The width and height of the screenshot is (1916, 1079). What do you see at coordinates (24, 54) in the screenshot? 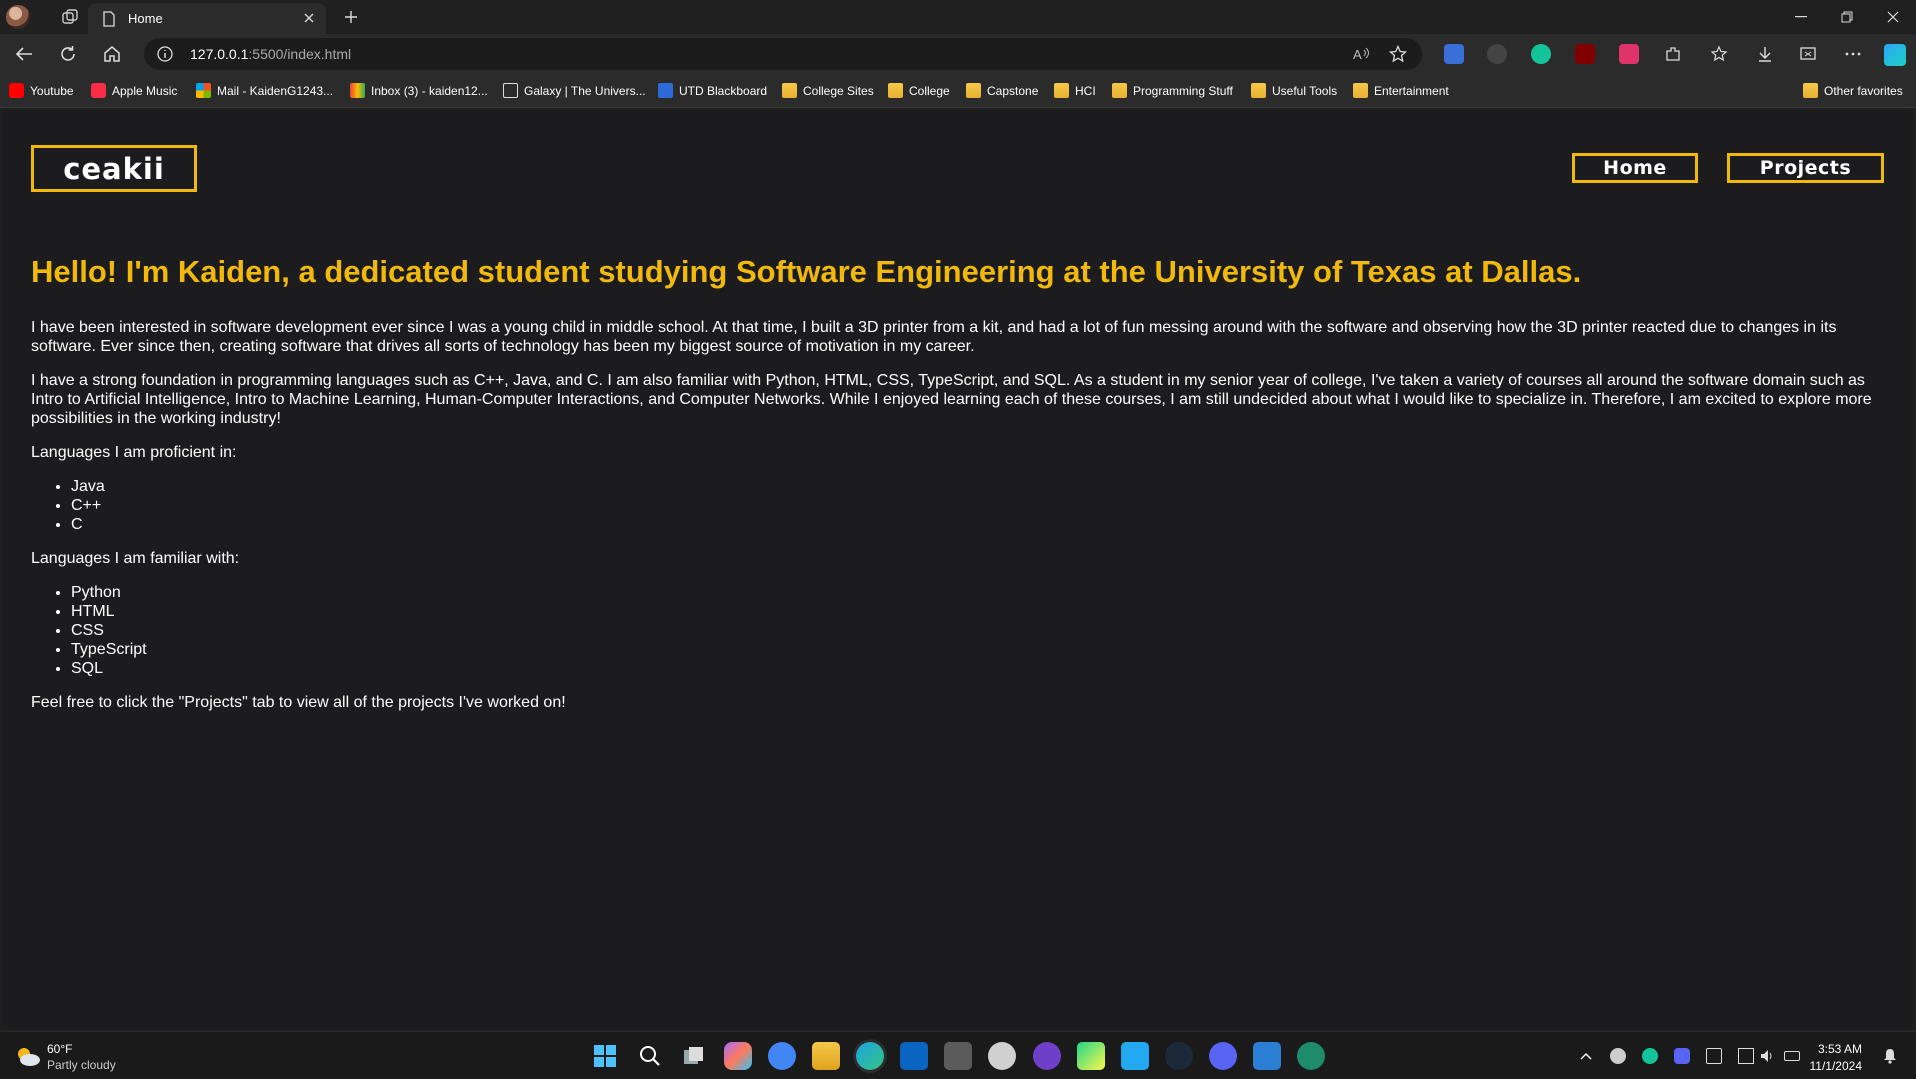
I see `back-icon` at bounding box center [24, 54].